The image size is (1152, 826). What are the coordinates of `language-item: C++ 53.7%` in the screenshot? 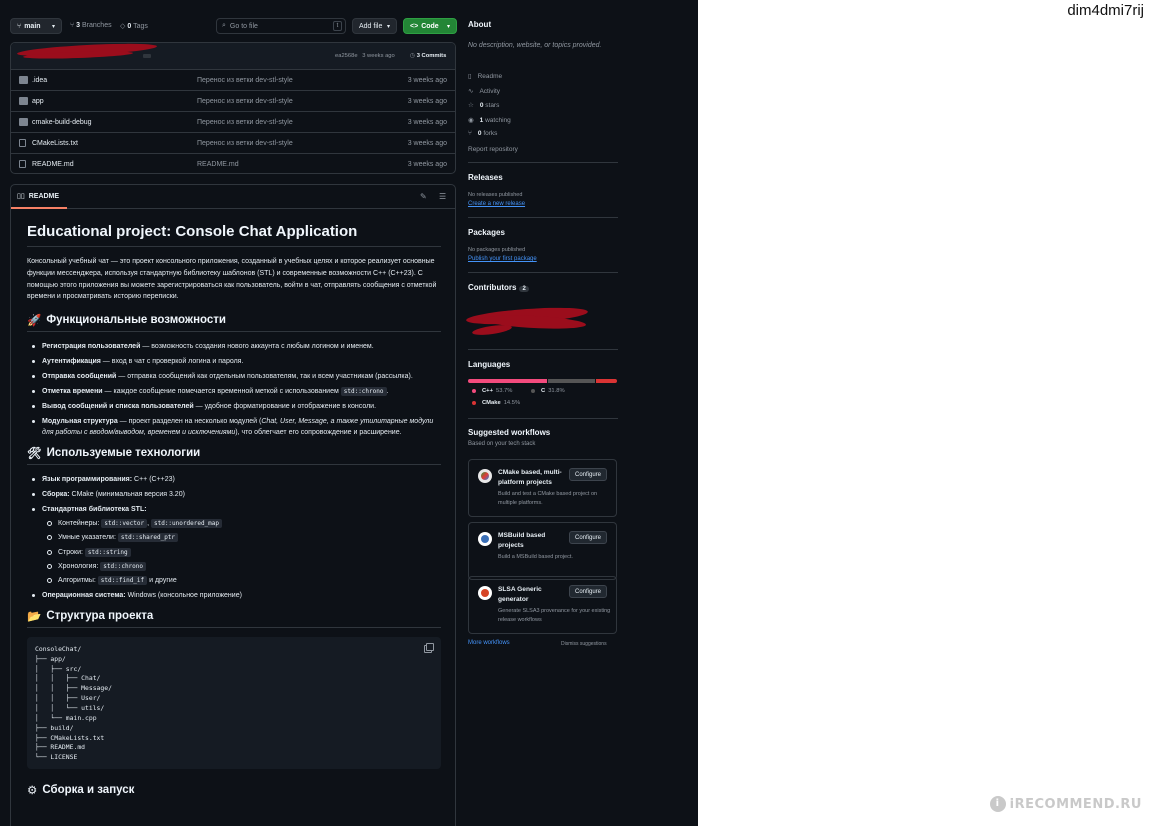 It's located at (492, 391).